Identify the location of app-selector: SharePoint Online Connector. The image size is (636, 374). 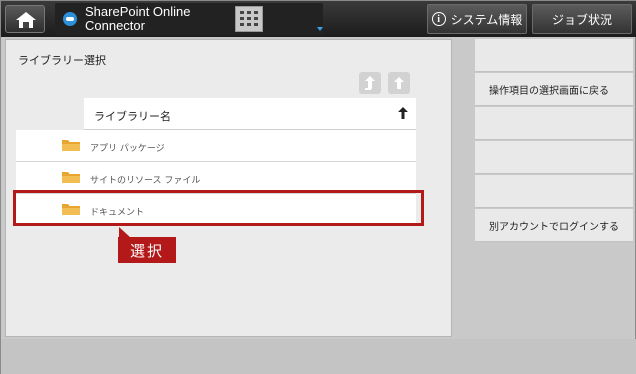
(189, 19).